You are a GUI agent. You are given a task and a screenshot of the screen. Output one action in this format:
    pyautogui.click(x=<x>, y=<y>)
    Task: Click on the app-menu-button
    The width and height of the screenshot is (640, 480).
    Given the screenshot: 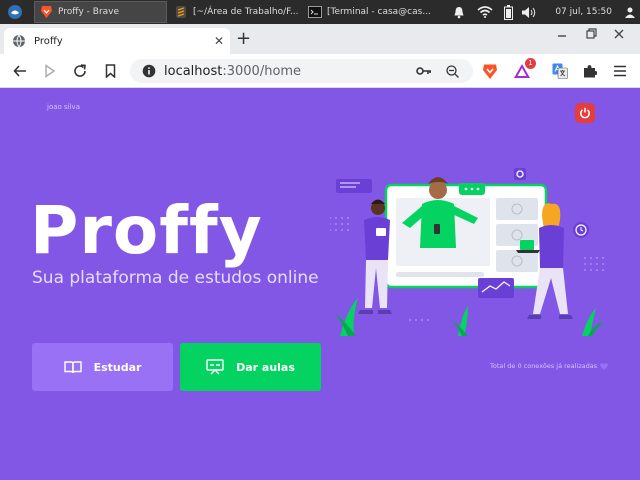 What is the action you would take?
    pyautogui.click(x=15, y=12)
    